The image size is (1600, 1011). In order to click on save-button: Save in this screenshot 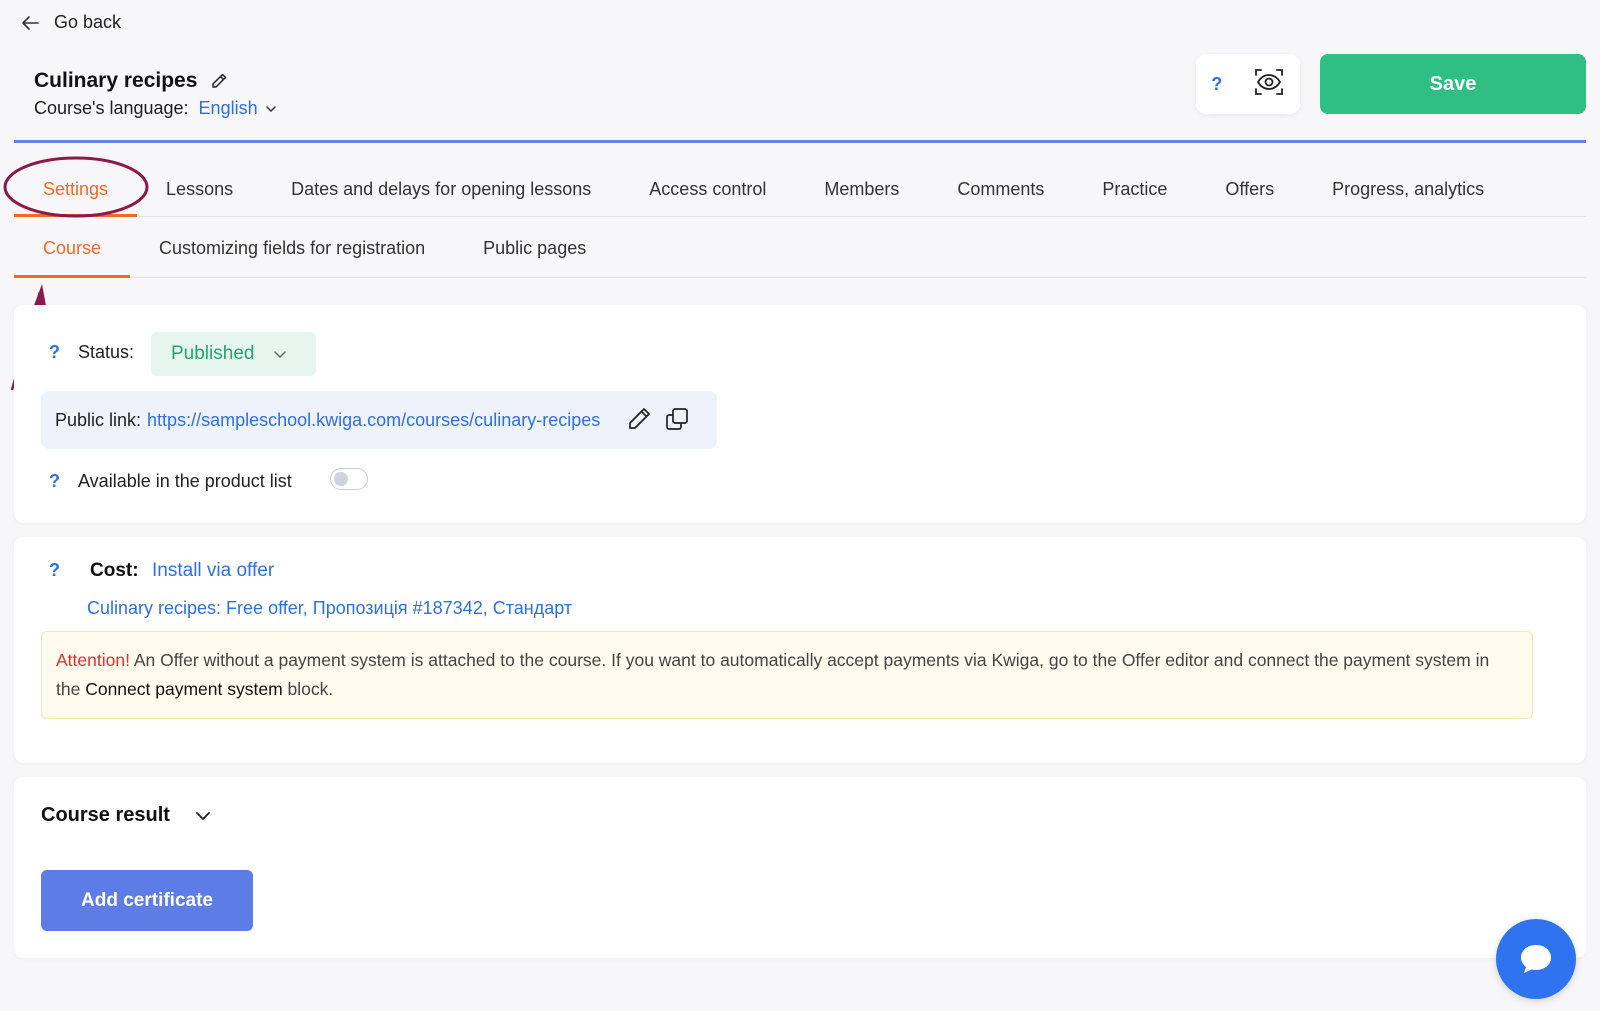, I will do `click(1453, 84)`.